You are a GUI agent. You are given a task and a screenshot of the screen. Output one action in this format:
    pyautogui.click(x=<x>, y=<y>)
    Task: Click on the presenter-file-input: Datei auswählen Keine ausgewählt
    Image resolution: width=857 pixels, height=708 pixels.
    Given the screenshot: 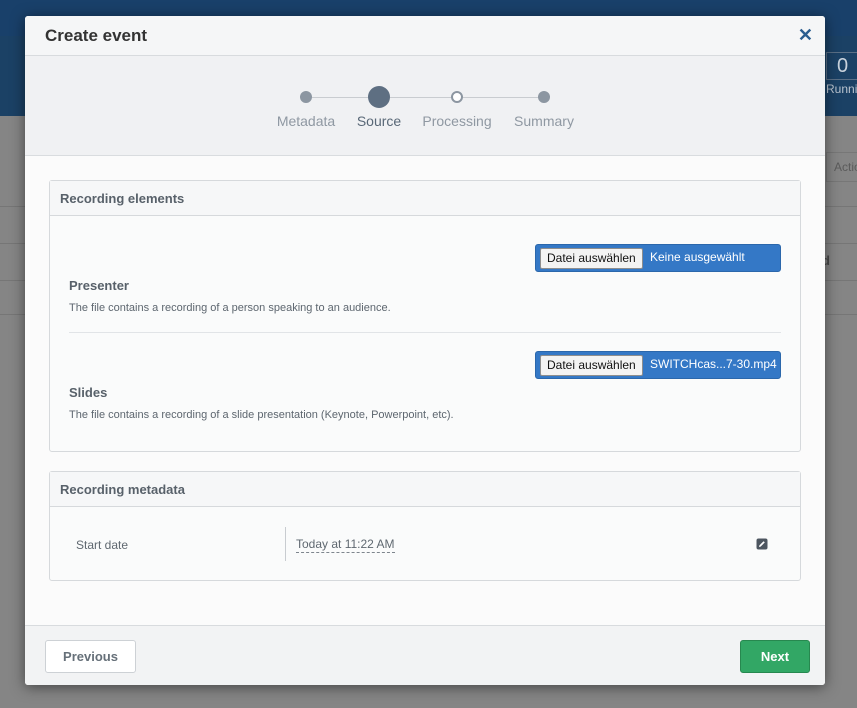 What is the action you would take?
    pyautogui.click(x=658, y=258)
    